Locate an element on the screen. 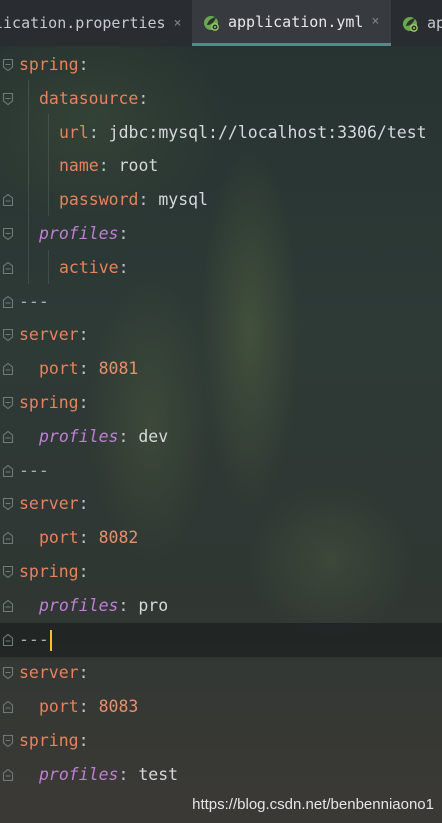 The width and height of the screenshot is (442, 823). code-text: profiles: dev is located at coordinates (103, 437).